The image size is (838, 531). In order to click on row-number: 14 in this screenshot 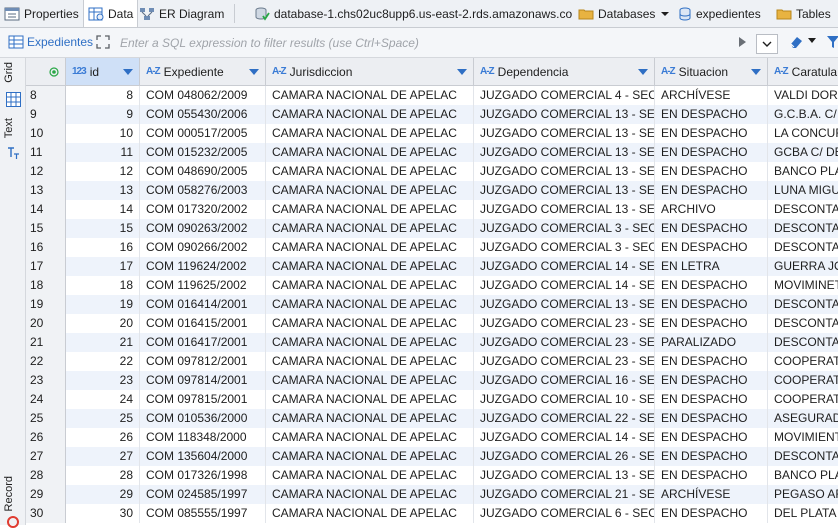, I will do `click(46, 209)`.